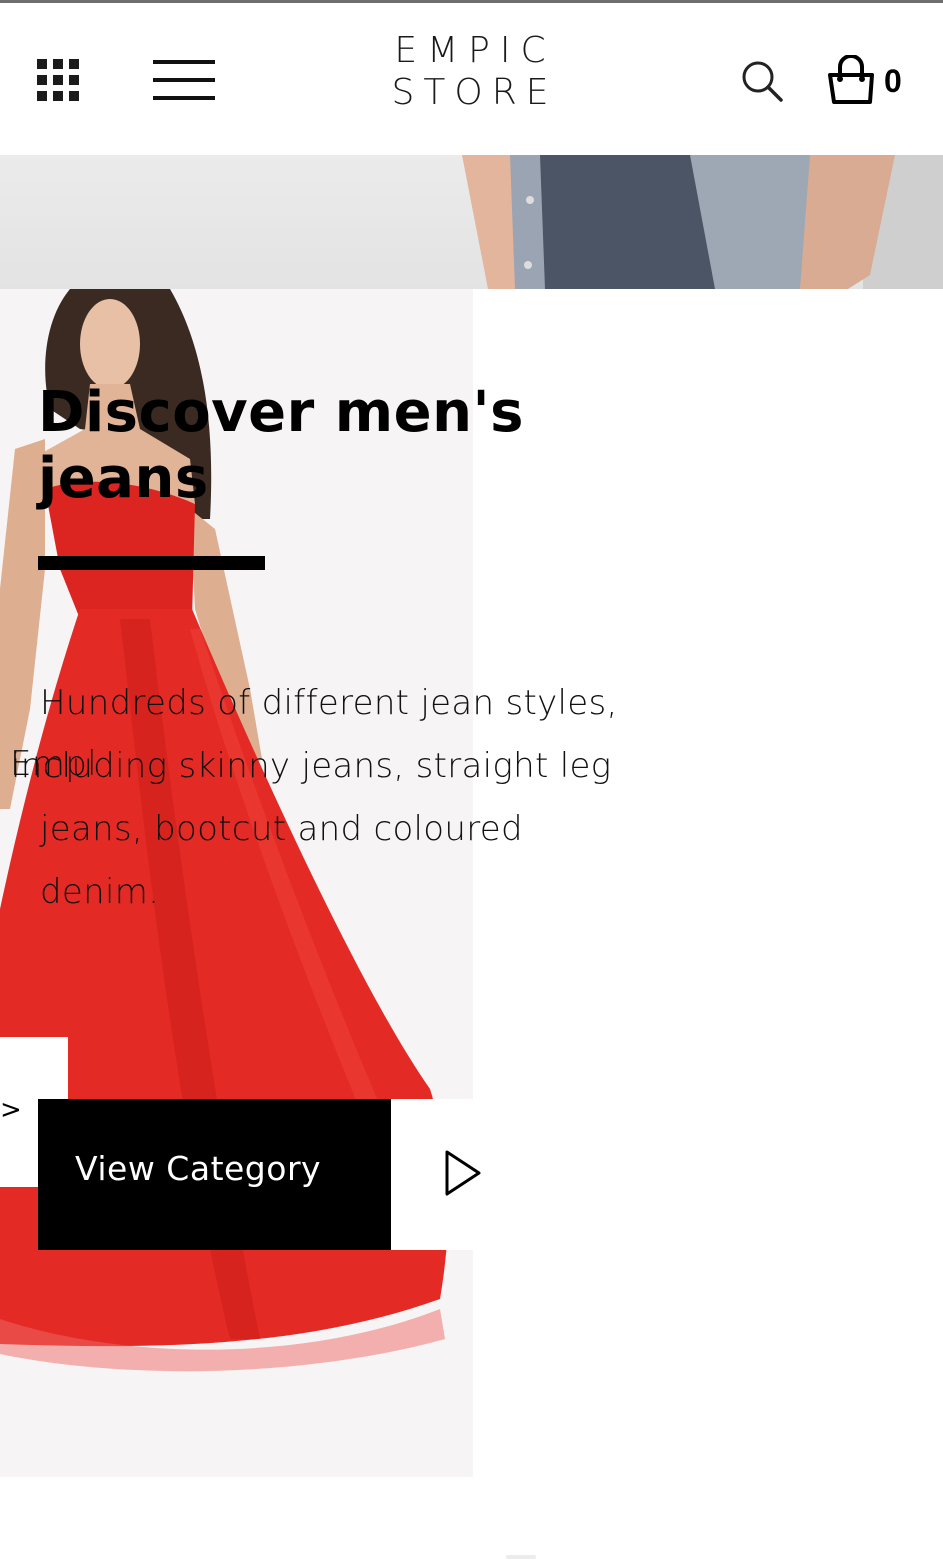 This screenshot has width=943, height=1565. I want to click on header: EMPIC STORE 0, so click(471, 79).